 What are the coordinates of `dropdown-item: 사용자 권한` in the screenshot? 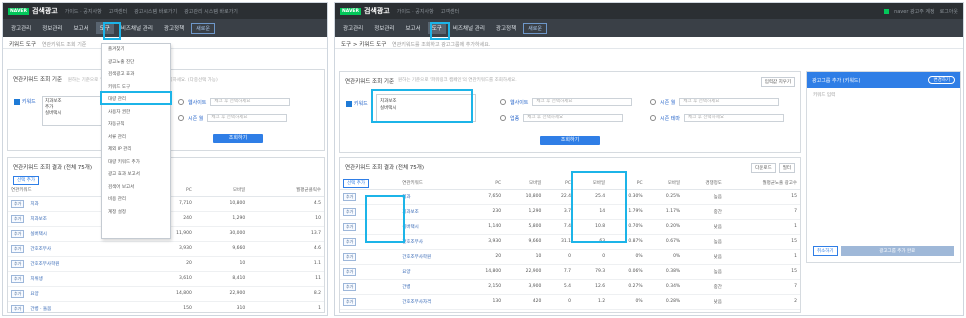 It's located at (136, 113).